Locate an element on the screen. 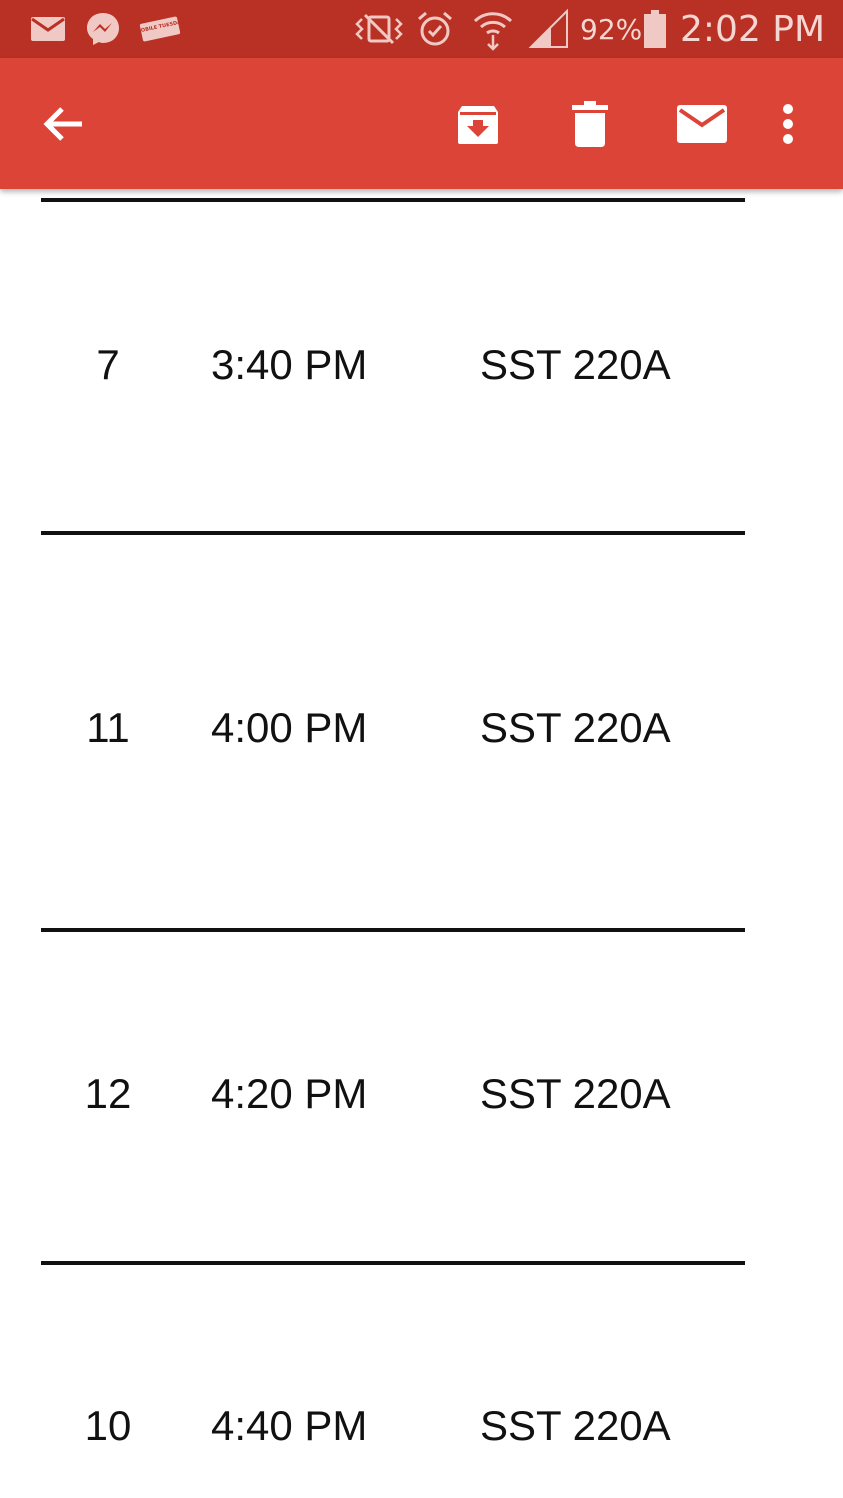 The image size is (843, 1498). row-number: 11 is located at coordinates (108, 727).